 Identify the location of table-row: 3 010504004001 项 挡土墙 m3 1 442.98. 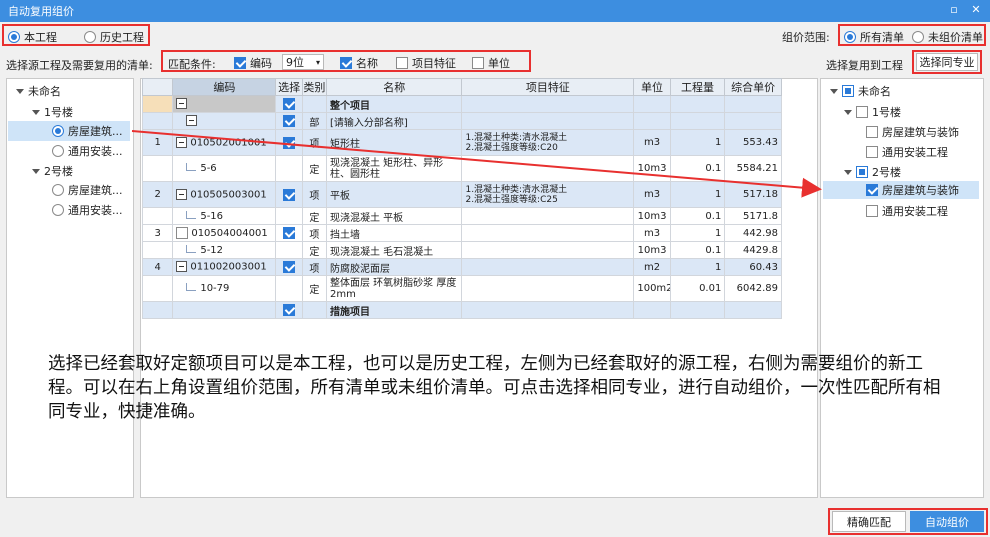
(461, 233).